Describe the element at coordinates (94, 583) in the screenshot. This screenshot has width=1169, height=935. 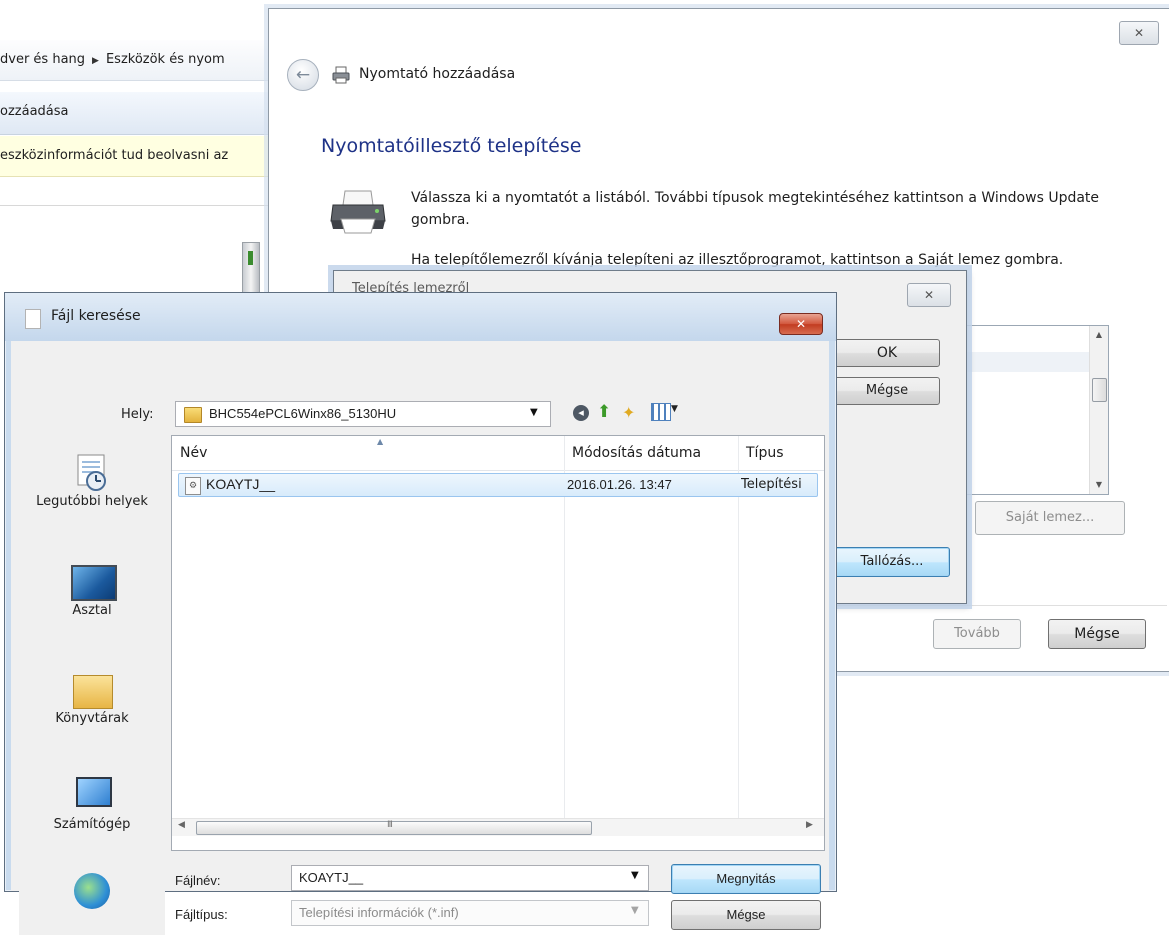
I see `desktop-icon` at that location.